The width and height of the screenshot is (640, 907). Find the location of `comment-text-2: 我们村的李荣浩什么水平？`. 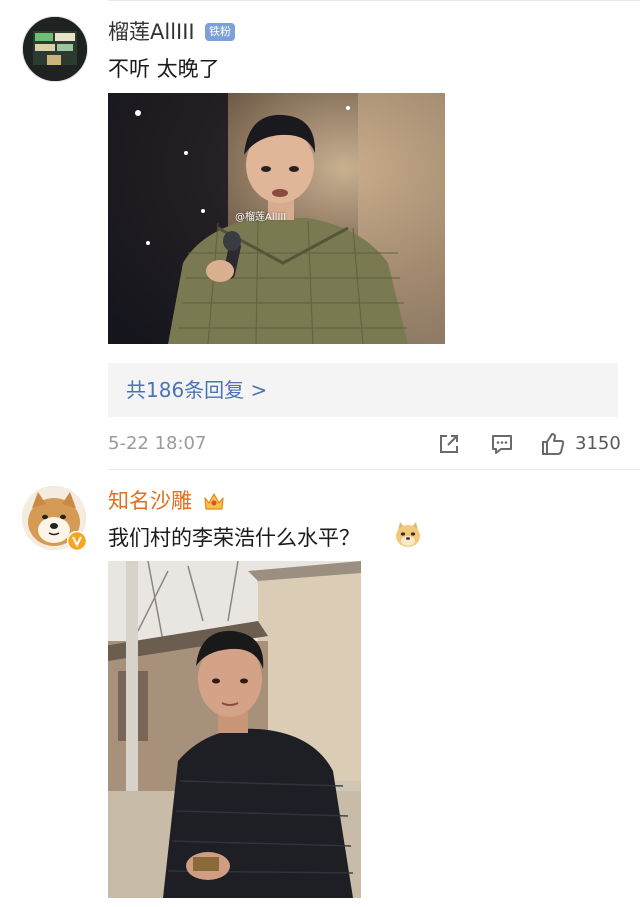

comment-text-2: 我们村的李荣浩什么水平？ is located at coordinates (234, 538).